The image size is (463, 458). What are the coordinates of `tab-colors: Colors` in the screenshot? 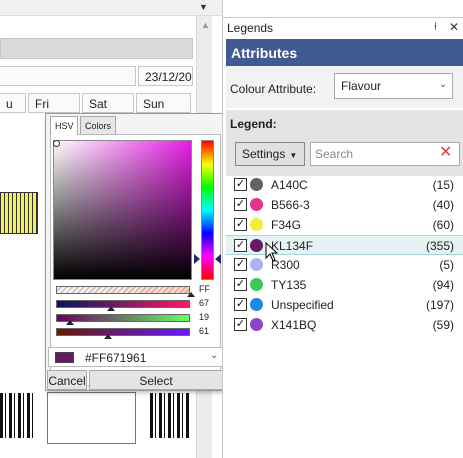 It's located at (98, 125).